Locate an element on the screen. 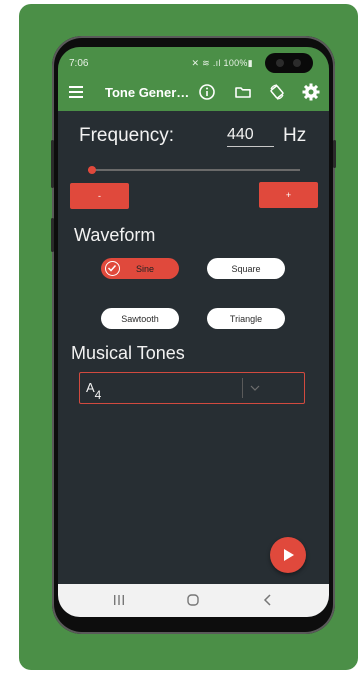 The image size is (364, 674). folder-icon is located at coordinates (243, 92).